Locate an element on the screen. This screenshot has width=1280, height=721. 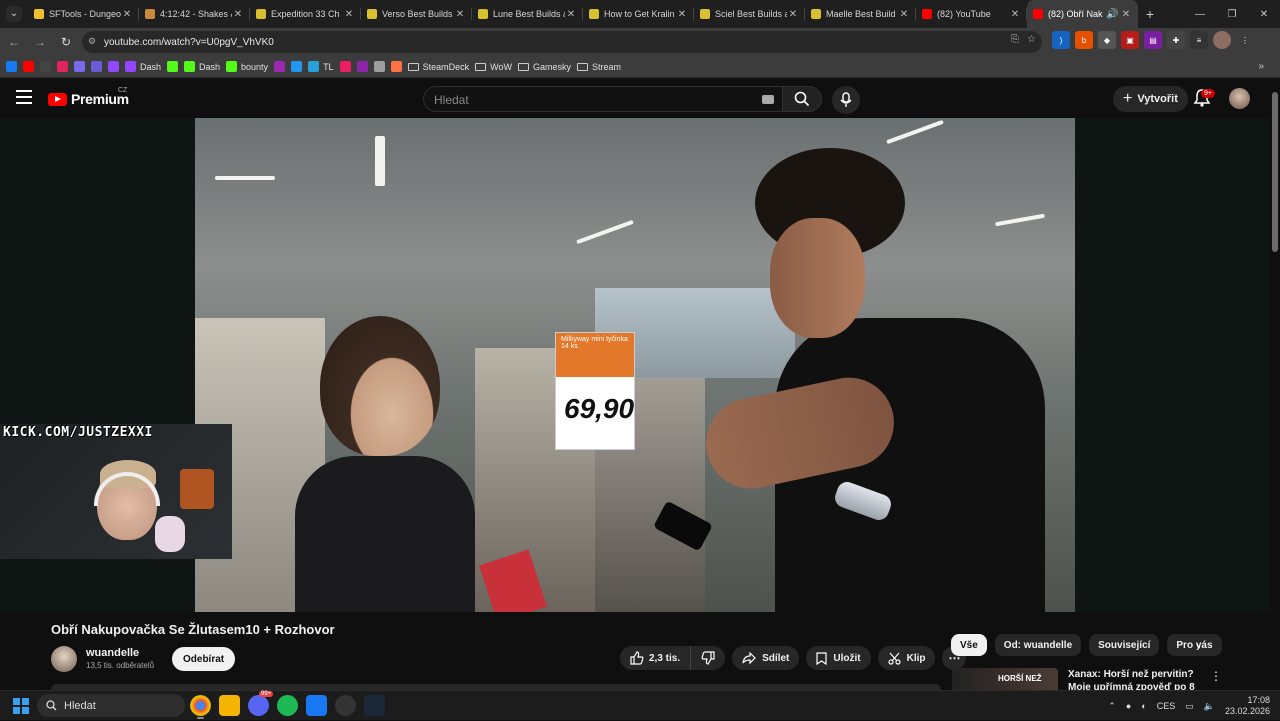
subscribe-button: Odebírat is located at coordinates (204, 659).